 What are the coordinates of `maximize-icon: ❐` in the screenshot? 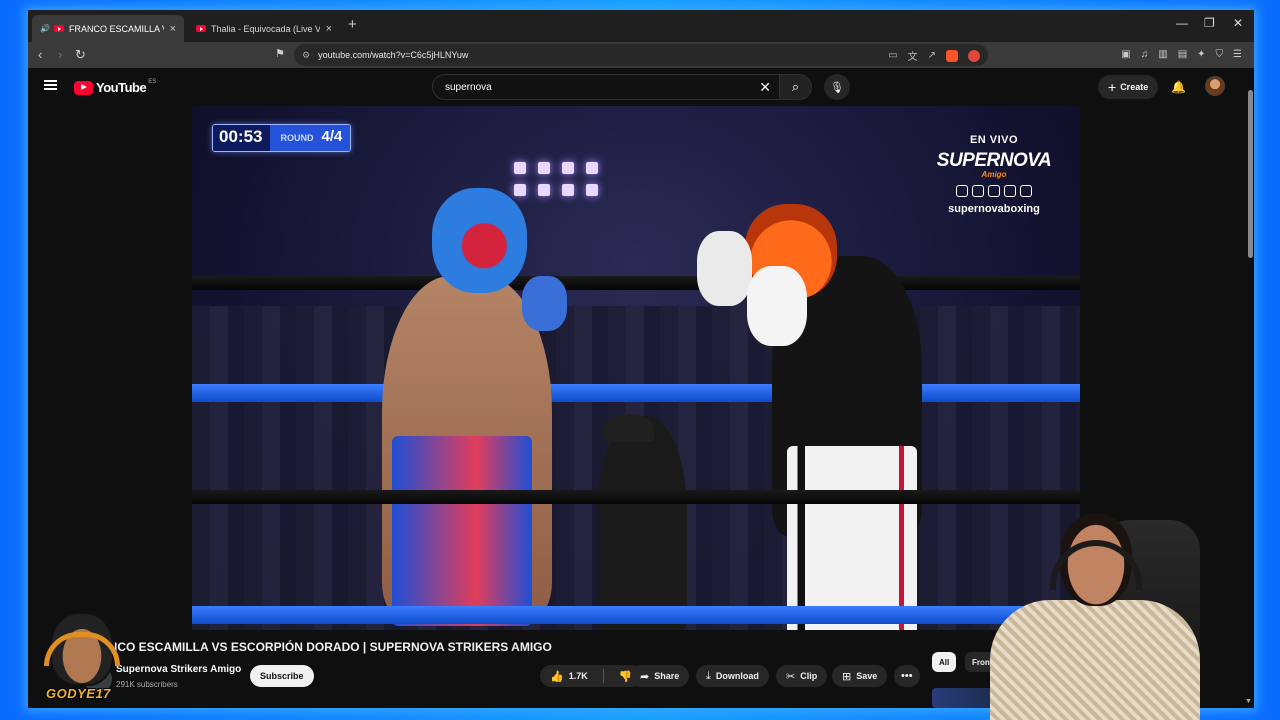 It's located at (1209, 23).